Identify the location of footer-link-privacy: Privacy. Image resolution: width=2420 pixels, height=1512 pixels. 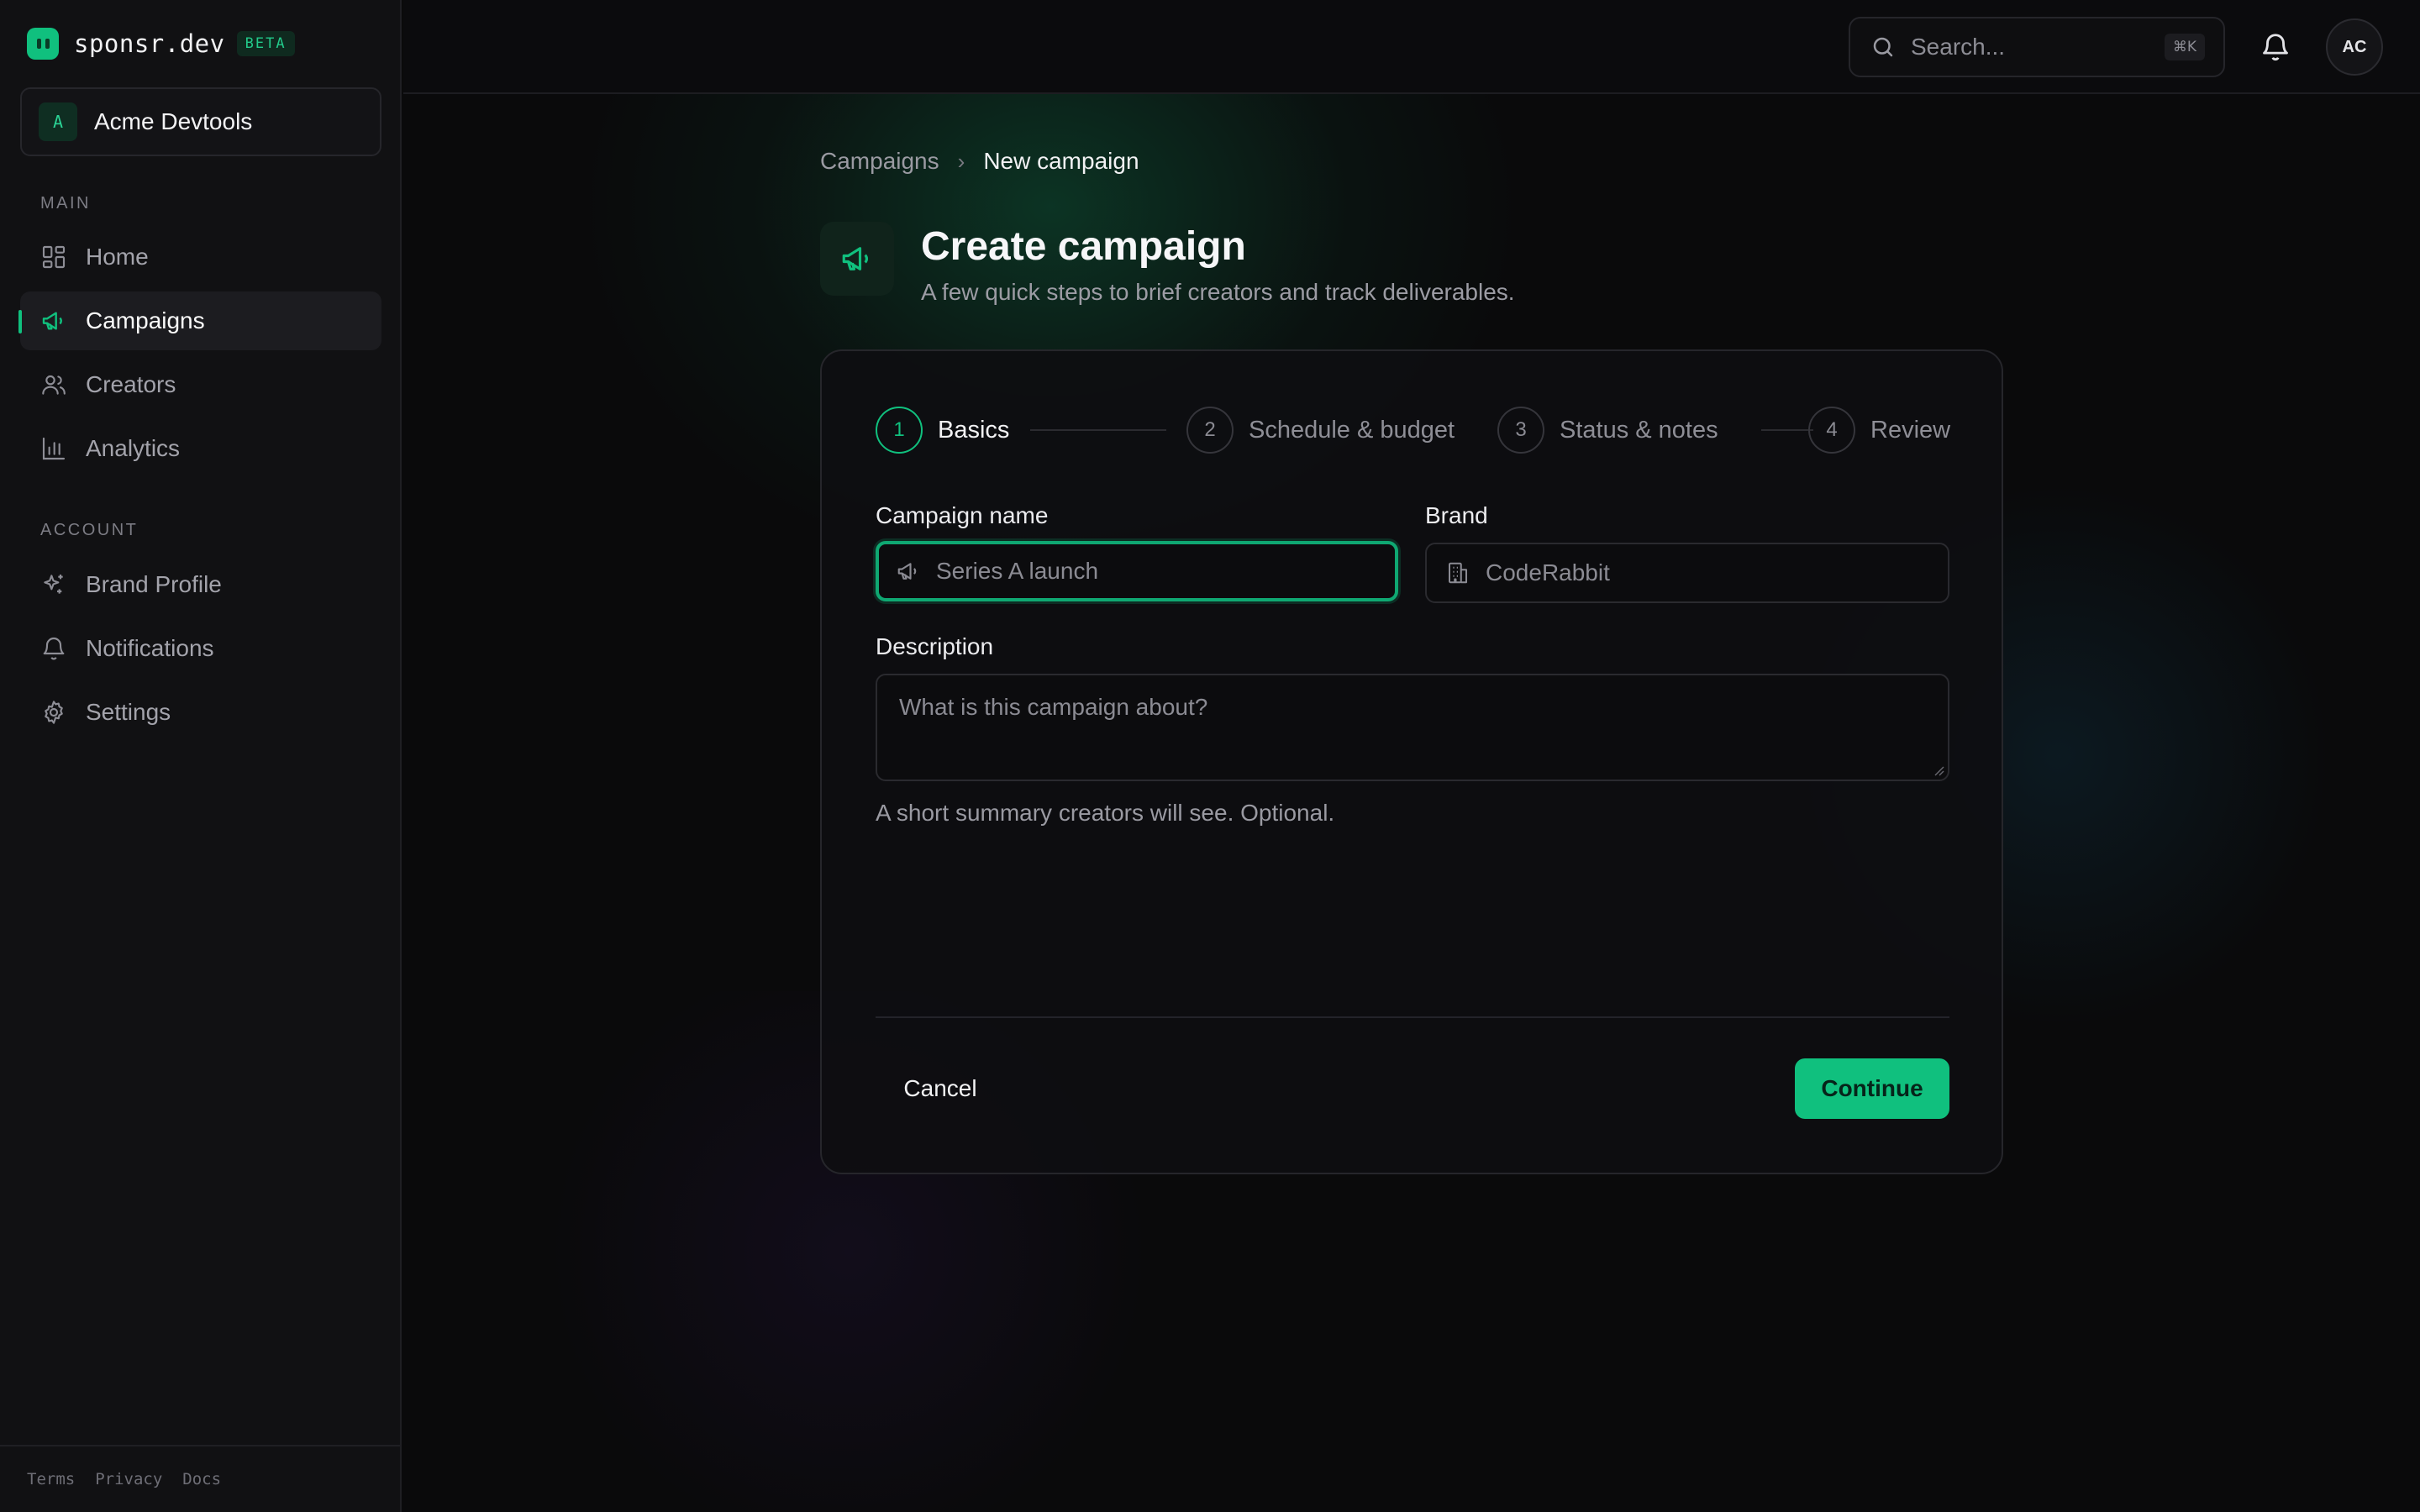
(128, 1479).